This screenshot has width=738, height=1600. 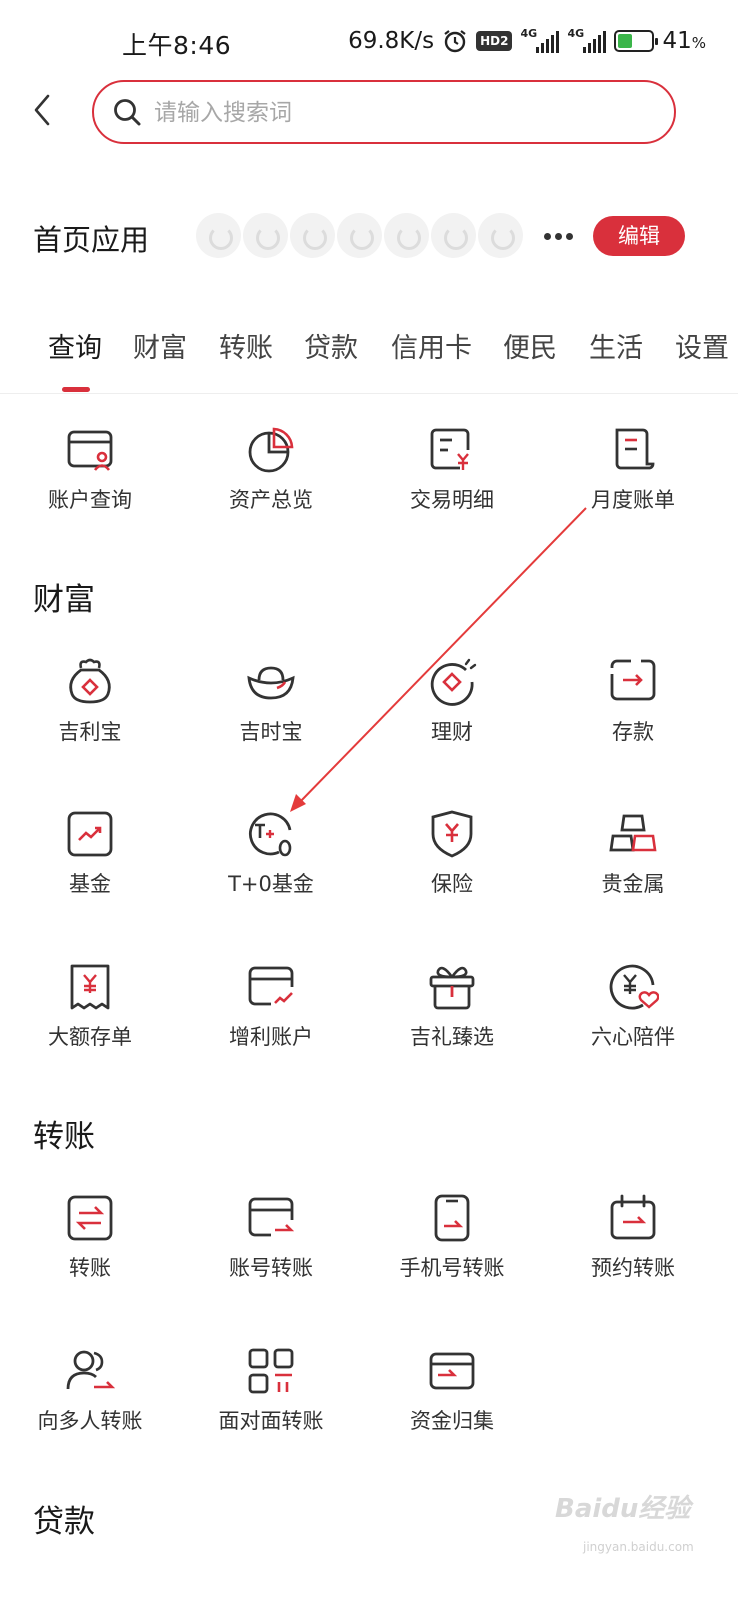 What do you see at coordinates (90, 834) in the screenshot?
I see `fund-icon` at bounding box center [90, 834].